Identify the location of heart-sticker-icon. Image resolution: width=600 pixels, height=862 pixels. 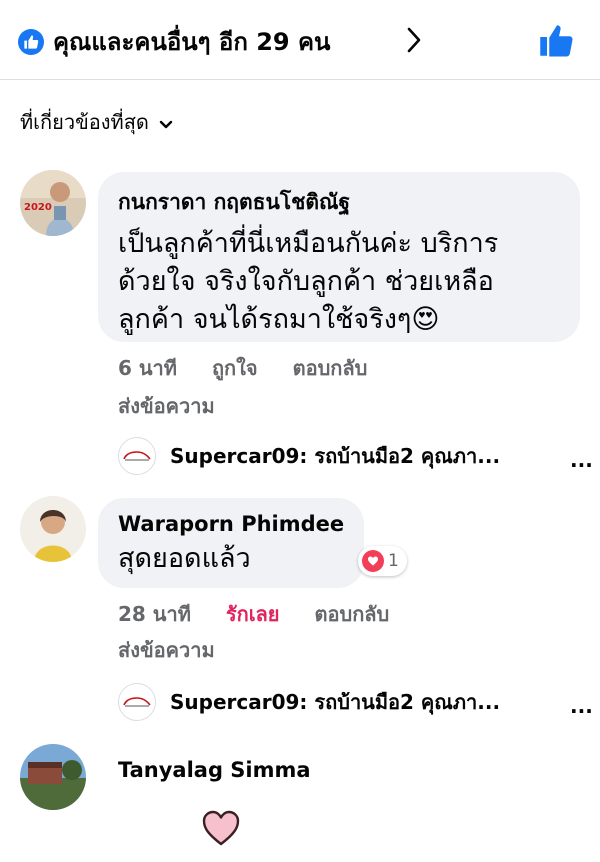
(221, 830).